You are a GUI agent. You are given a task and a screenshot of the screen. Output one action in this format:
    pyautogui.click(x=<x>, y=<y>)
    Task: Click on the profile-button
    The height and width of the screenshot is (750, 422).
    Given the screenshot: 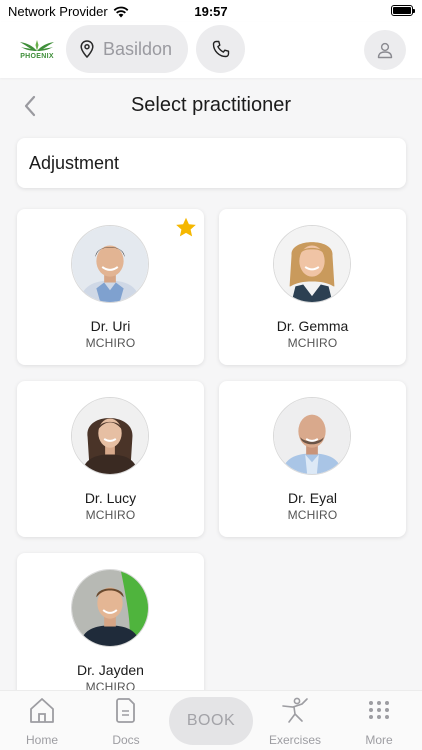 What is the action you would take?
    pyautogui.click(x=385, y=50)
    